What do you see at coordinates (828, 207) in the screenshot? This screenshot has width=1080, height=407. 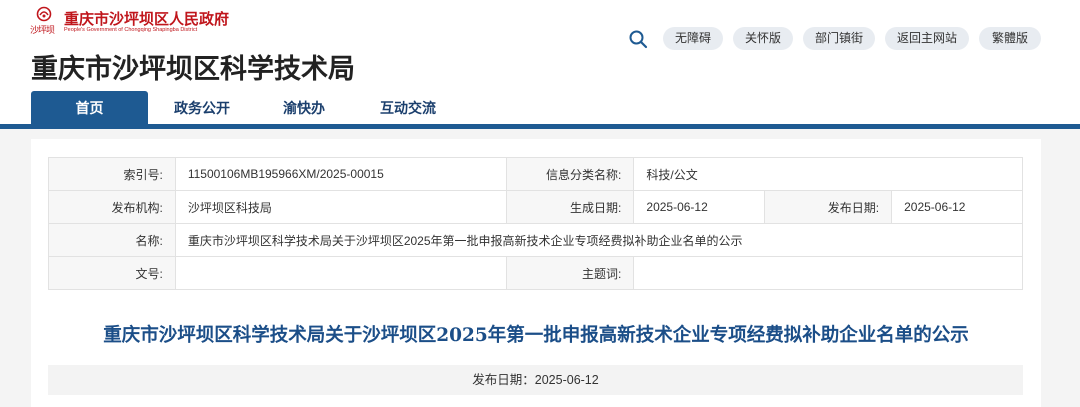 I see `published-date-label: 发布日期:` at bounding box center [828, 207].